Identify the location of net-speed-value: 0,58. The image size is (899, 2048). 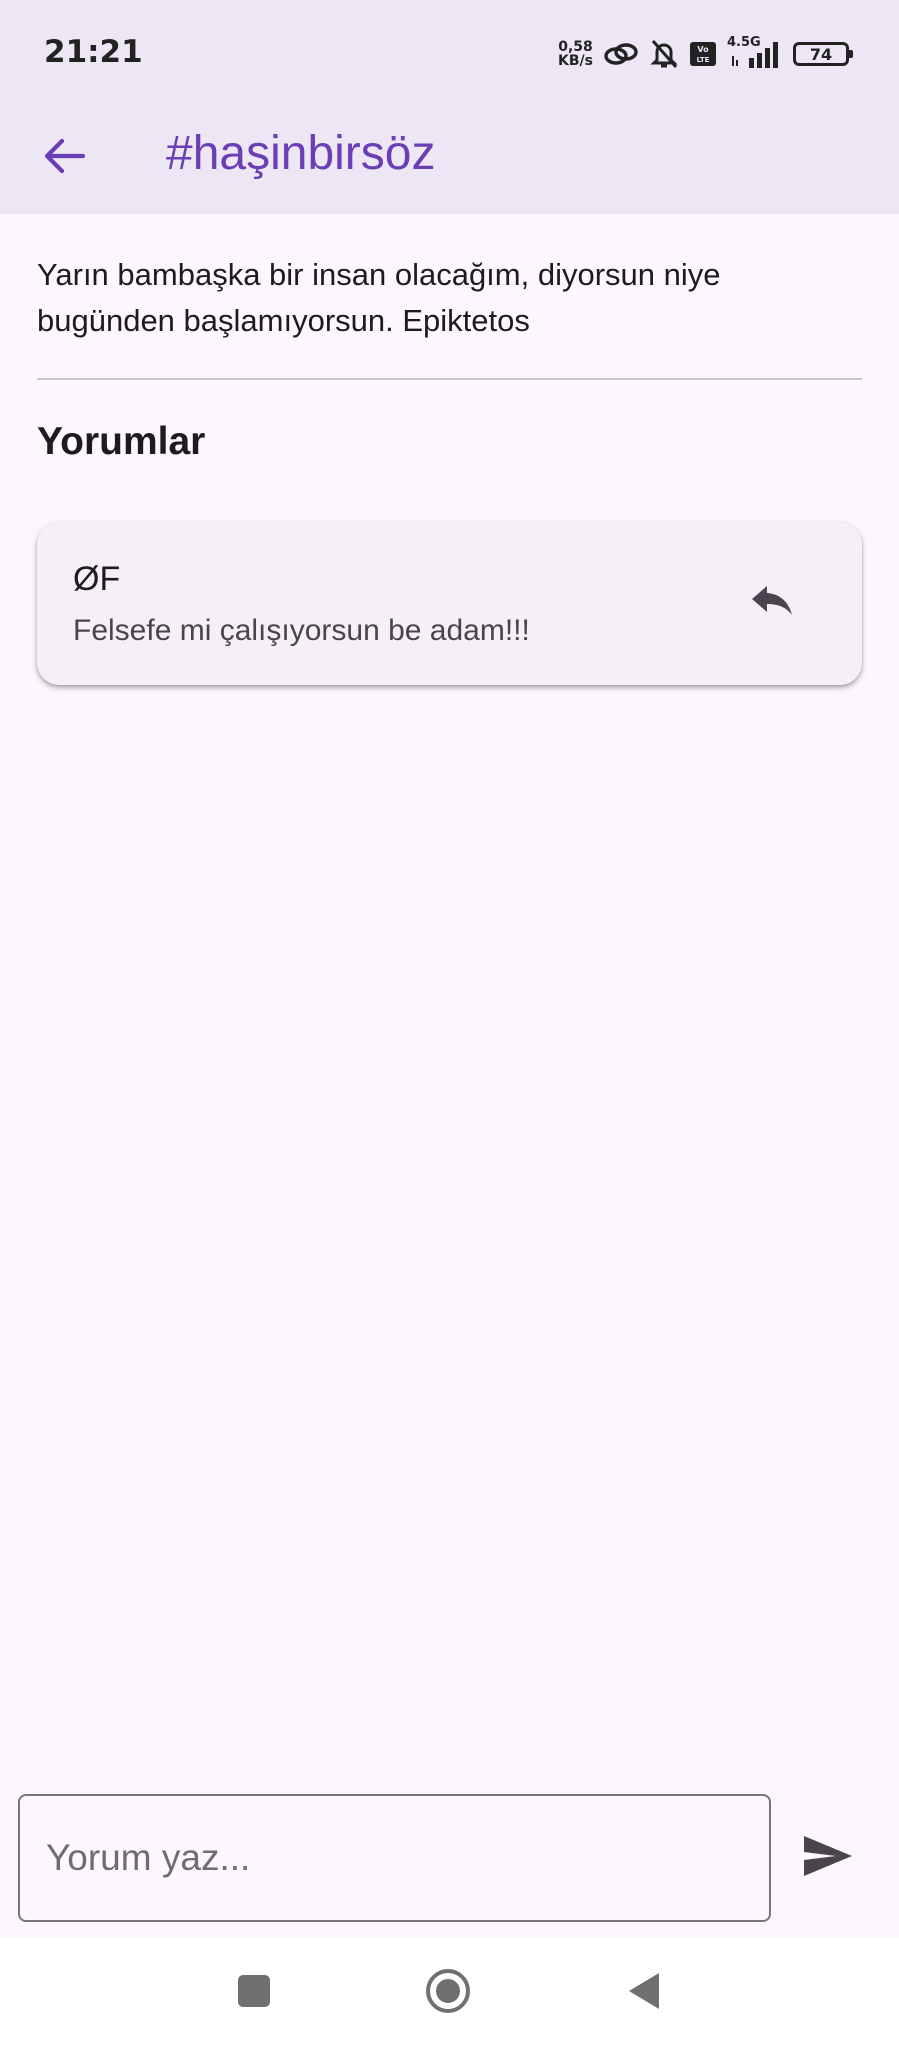
(575, 47).